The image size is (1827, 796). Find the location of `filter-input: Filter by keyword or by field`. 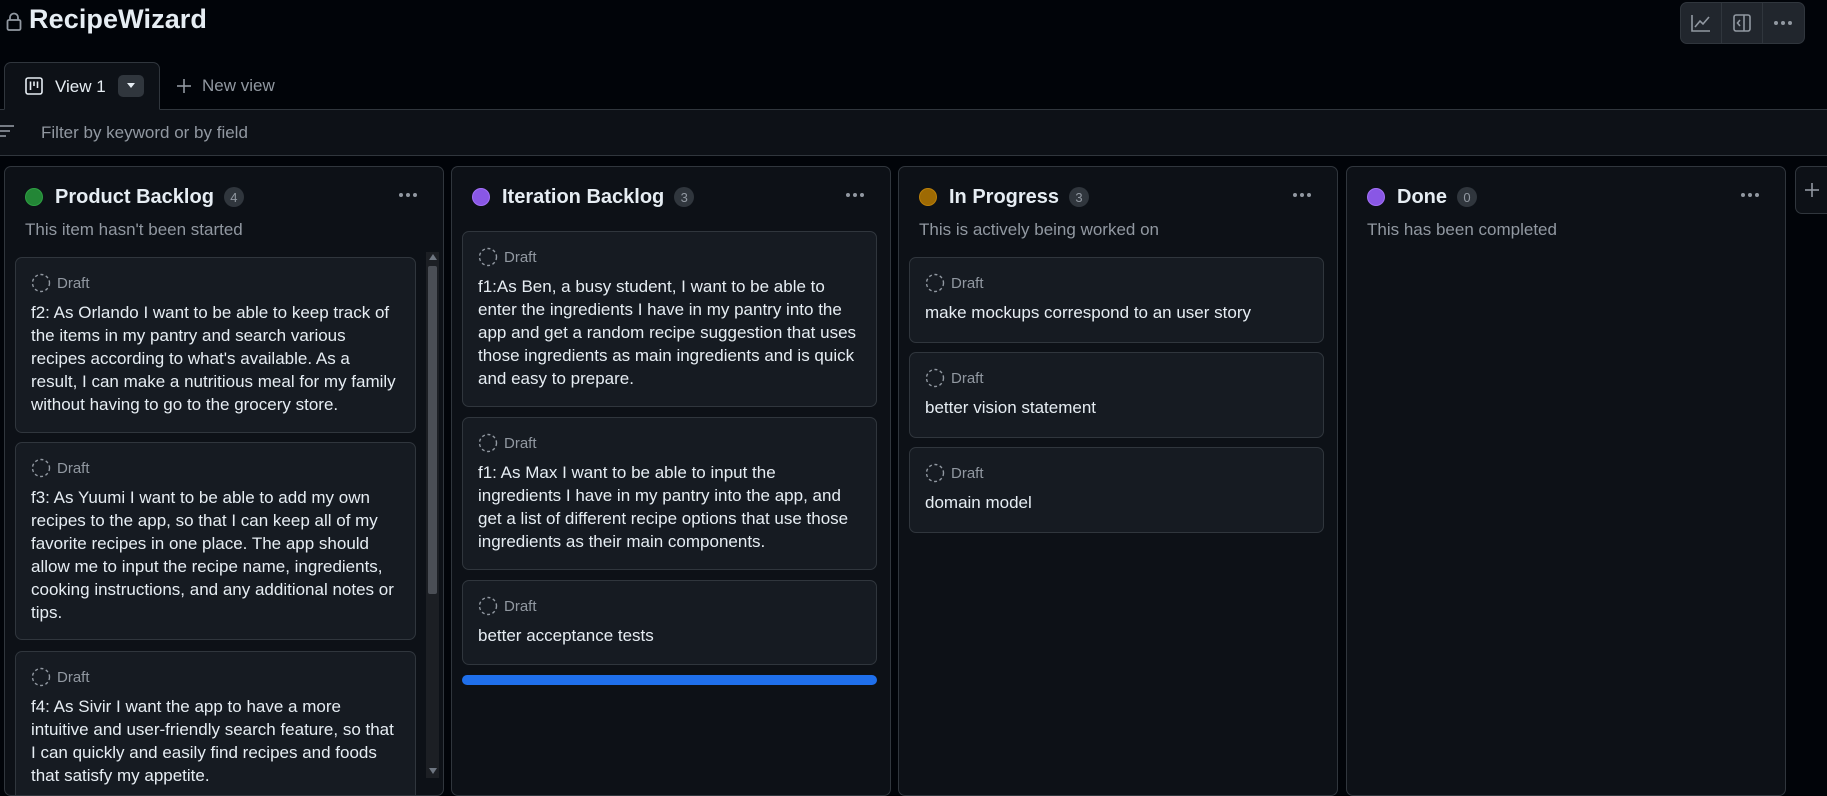

filter-input: Filter by keyword or by field is located at coordinates (144, 133).